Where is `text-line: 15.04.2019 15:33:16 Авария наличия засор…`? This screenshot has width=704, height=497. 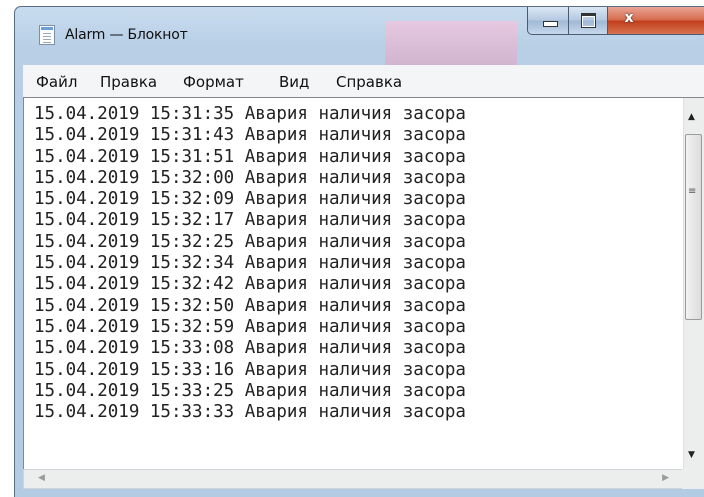
text-line: 15.04.2019 15:33:16 Авария наличия засор… is located at coordinates (250, 369).